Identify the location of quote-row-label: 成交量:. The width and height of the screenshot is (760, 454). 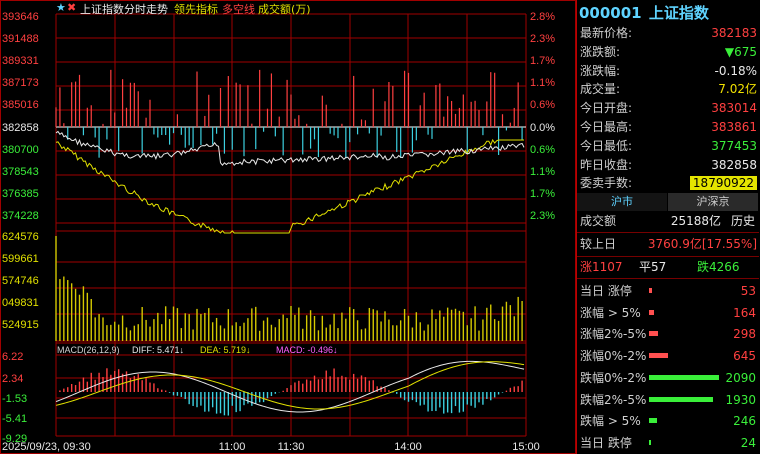
(600, 89).